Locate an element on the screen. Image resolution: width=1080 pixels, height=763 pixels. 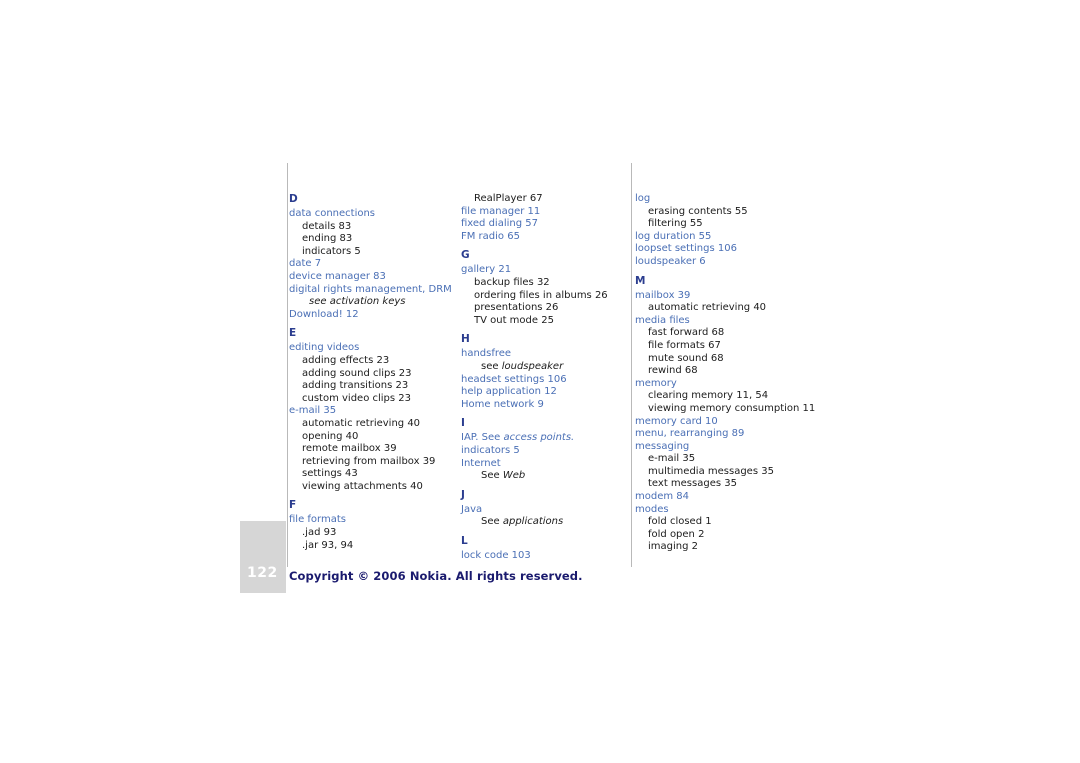
index-subentry: opening 40 is located at coordinates (330, 436).